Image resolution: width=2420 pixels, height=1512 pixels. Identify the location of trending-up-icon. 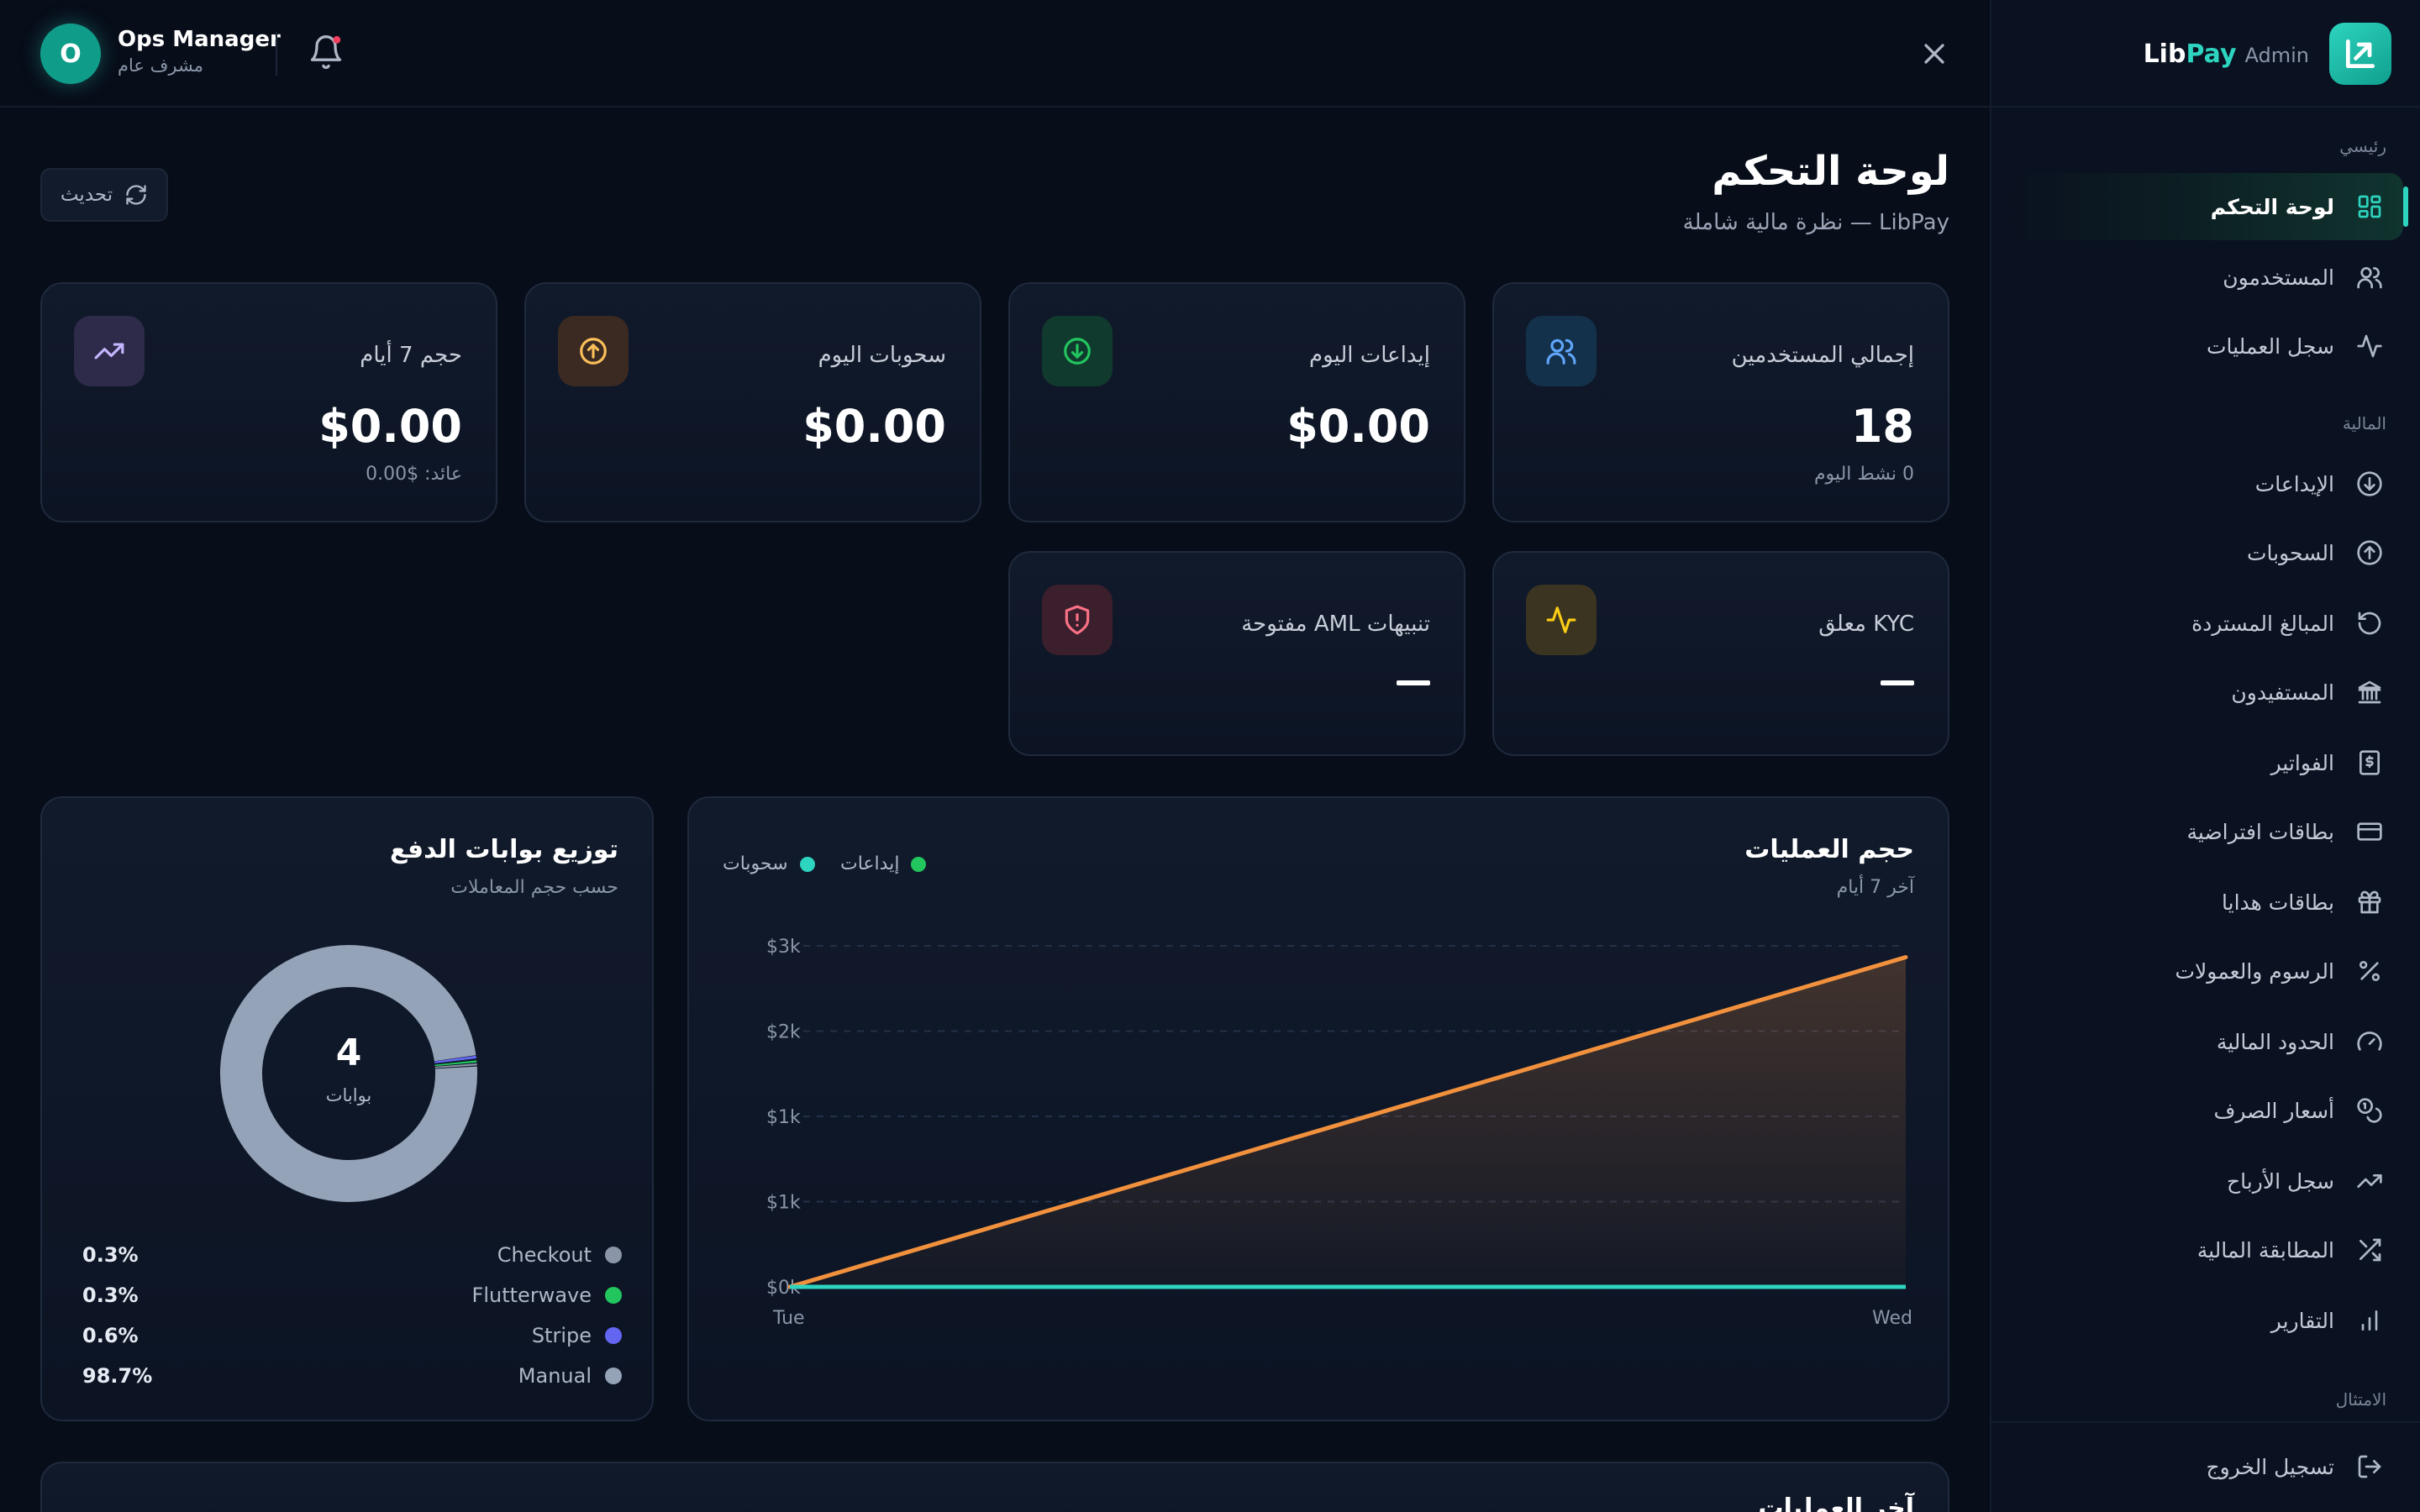
(2369, 1181).